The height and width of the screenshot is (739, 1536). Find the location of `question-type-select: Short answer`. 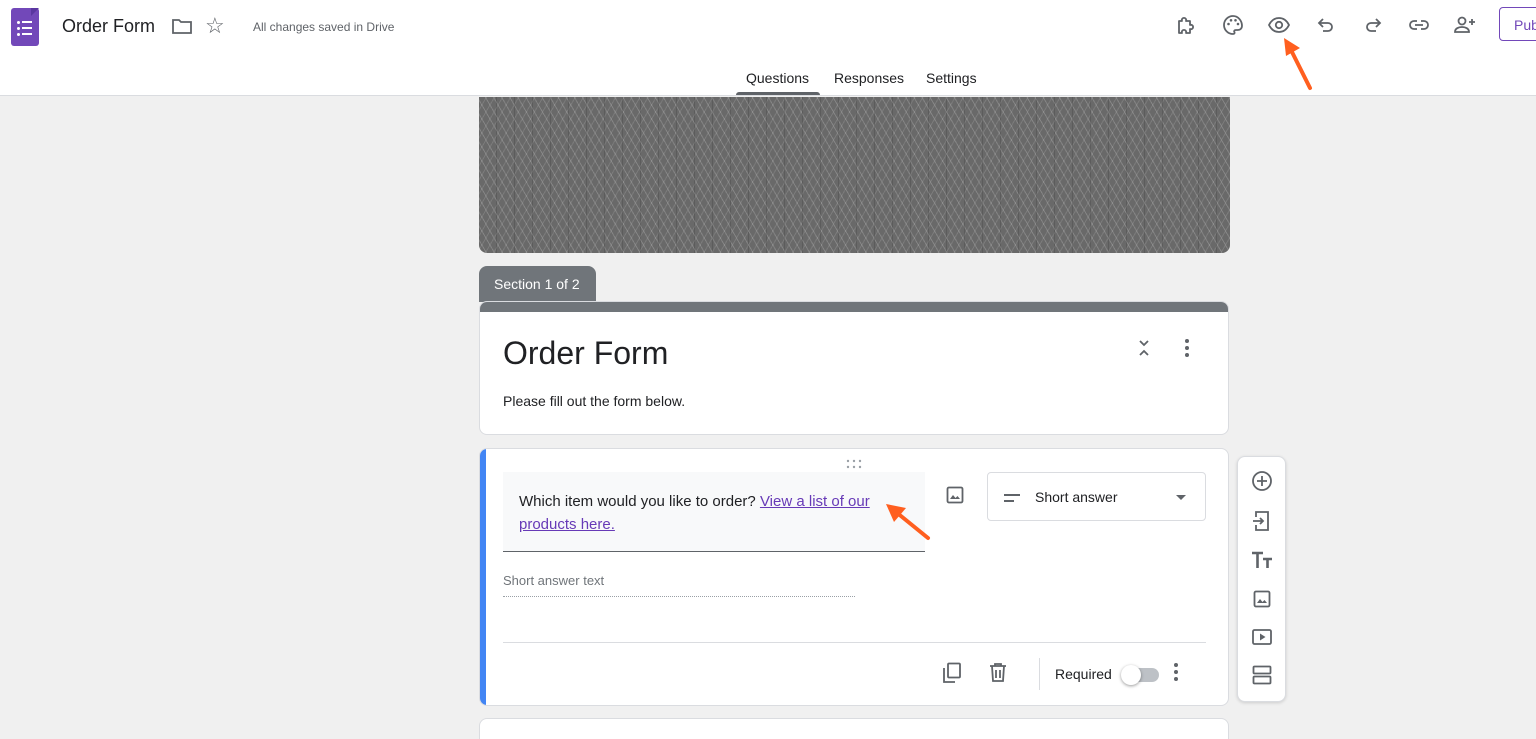

question-type-select: Short answer is located at coordinates (1096, 496).